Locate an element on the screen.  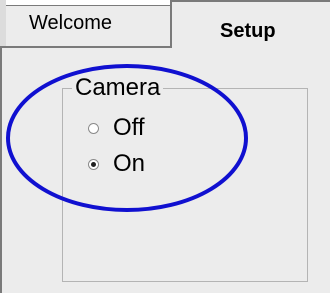
radio-unchecked-icon is located at coordinates (93, 128).